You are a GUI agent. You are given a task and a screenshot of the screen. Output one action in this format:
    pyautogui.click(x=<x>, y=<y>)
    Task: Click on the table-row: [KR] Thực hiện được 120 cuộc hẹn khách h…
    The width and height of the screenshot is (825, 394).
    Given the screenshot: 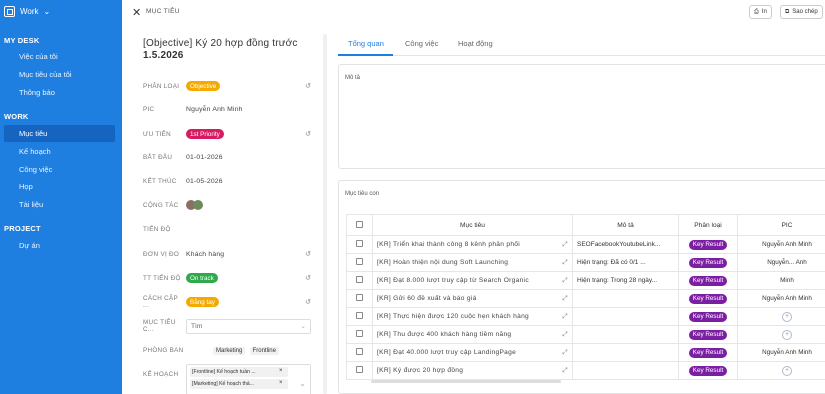 What is the action you would take?
    pyautogui.click(x=585, y=316)
    